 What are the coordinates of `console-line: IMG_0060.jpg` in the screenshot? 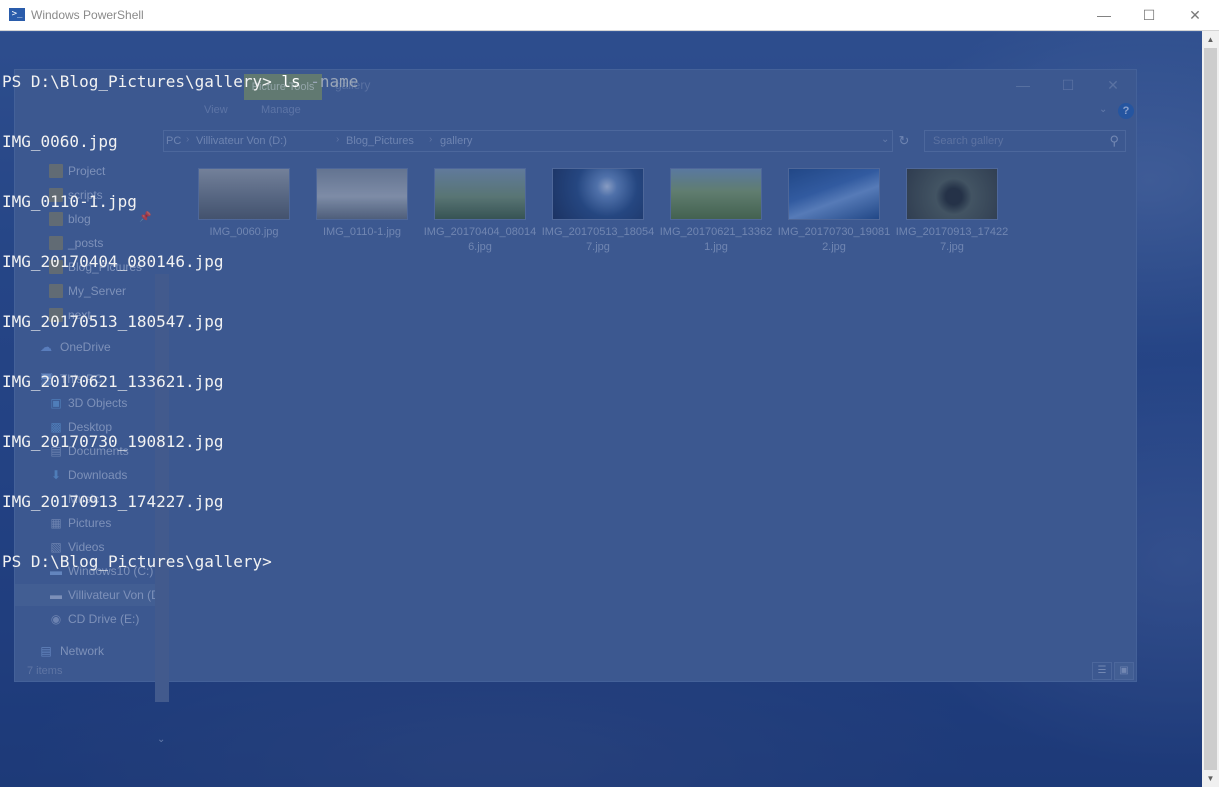 It's located at (60, 141).